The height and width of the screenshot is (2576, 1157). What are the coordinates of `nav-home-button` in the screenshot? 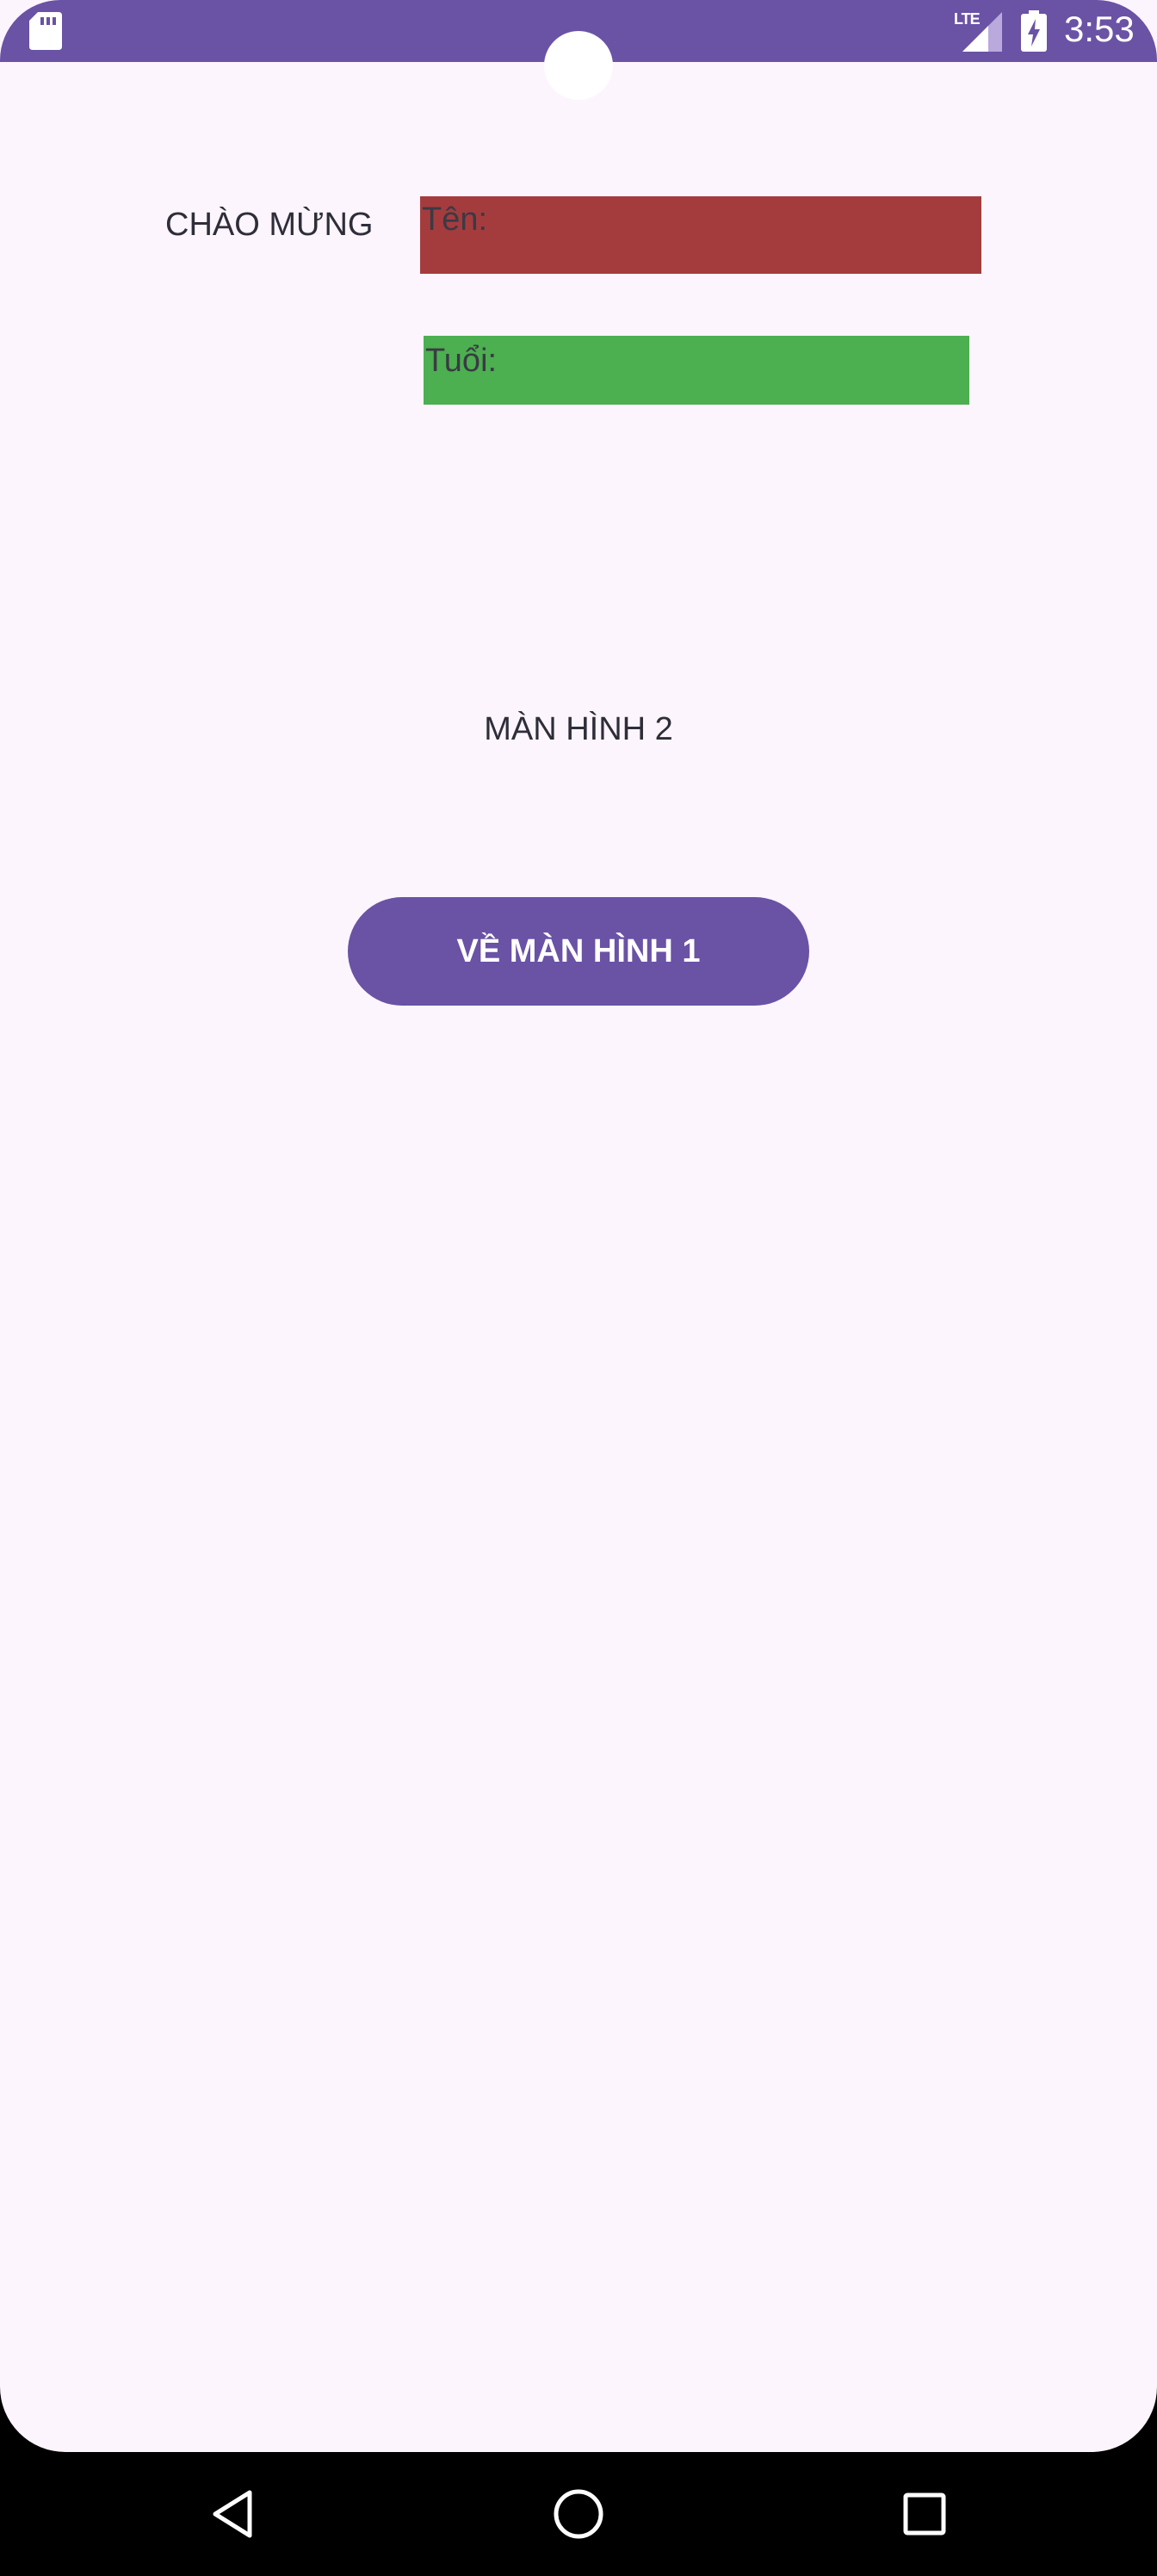 It's located at (579, 2514).